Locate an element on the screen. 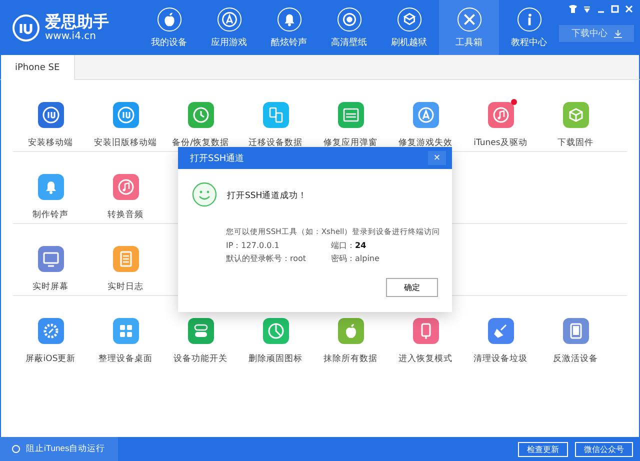 The width and height of the screenshot is (640, 461). ssh-info-text: 默认的登录帐号：root is located at coordinates (267, 258).